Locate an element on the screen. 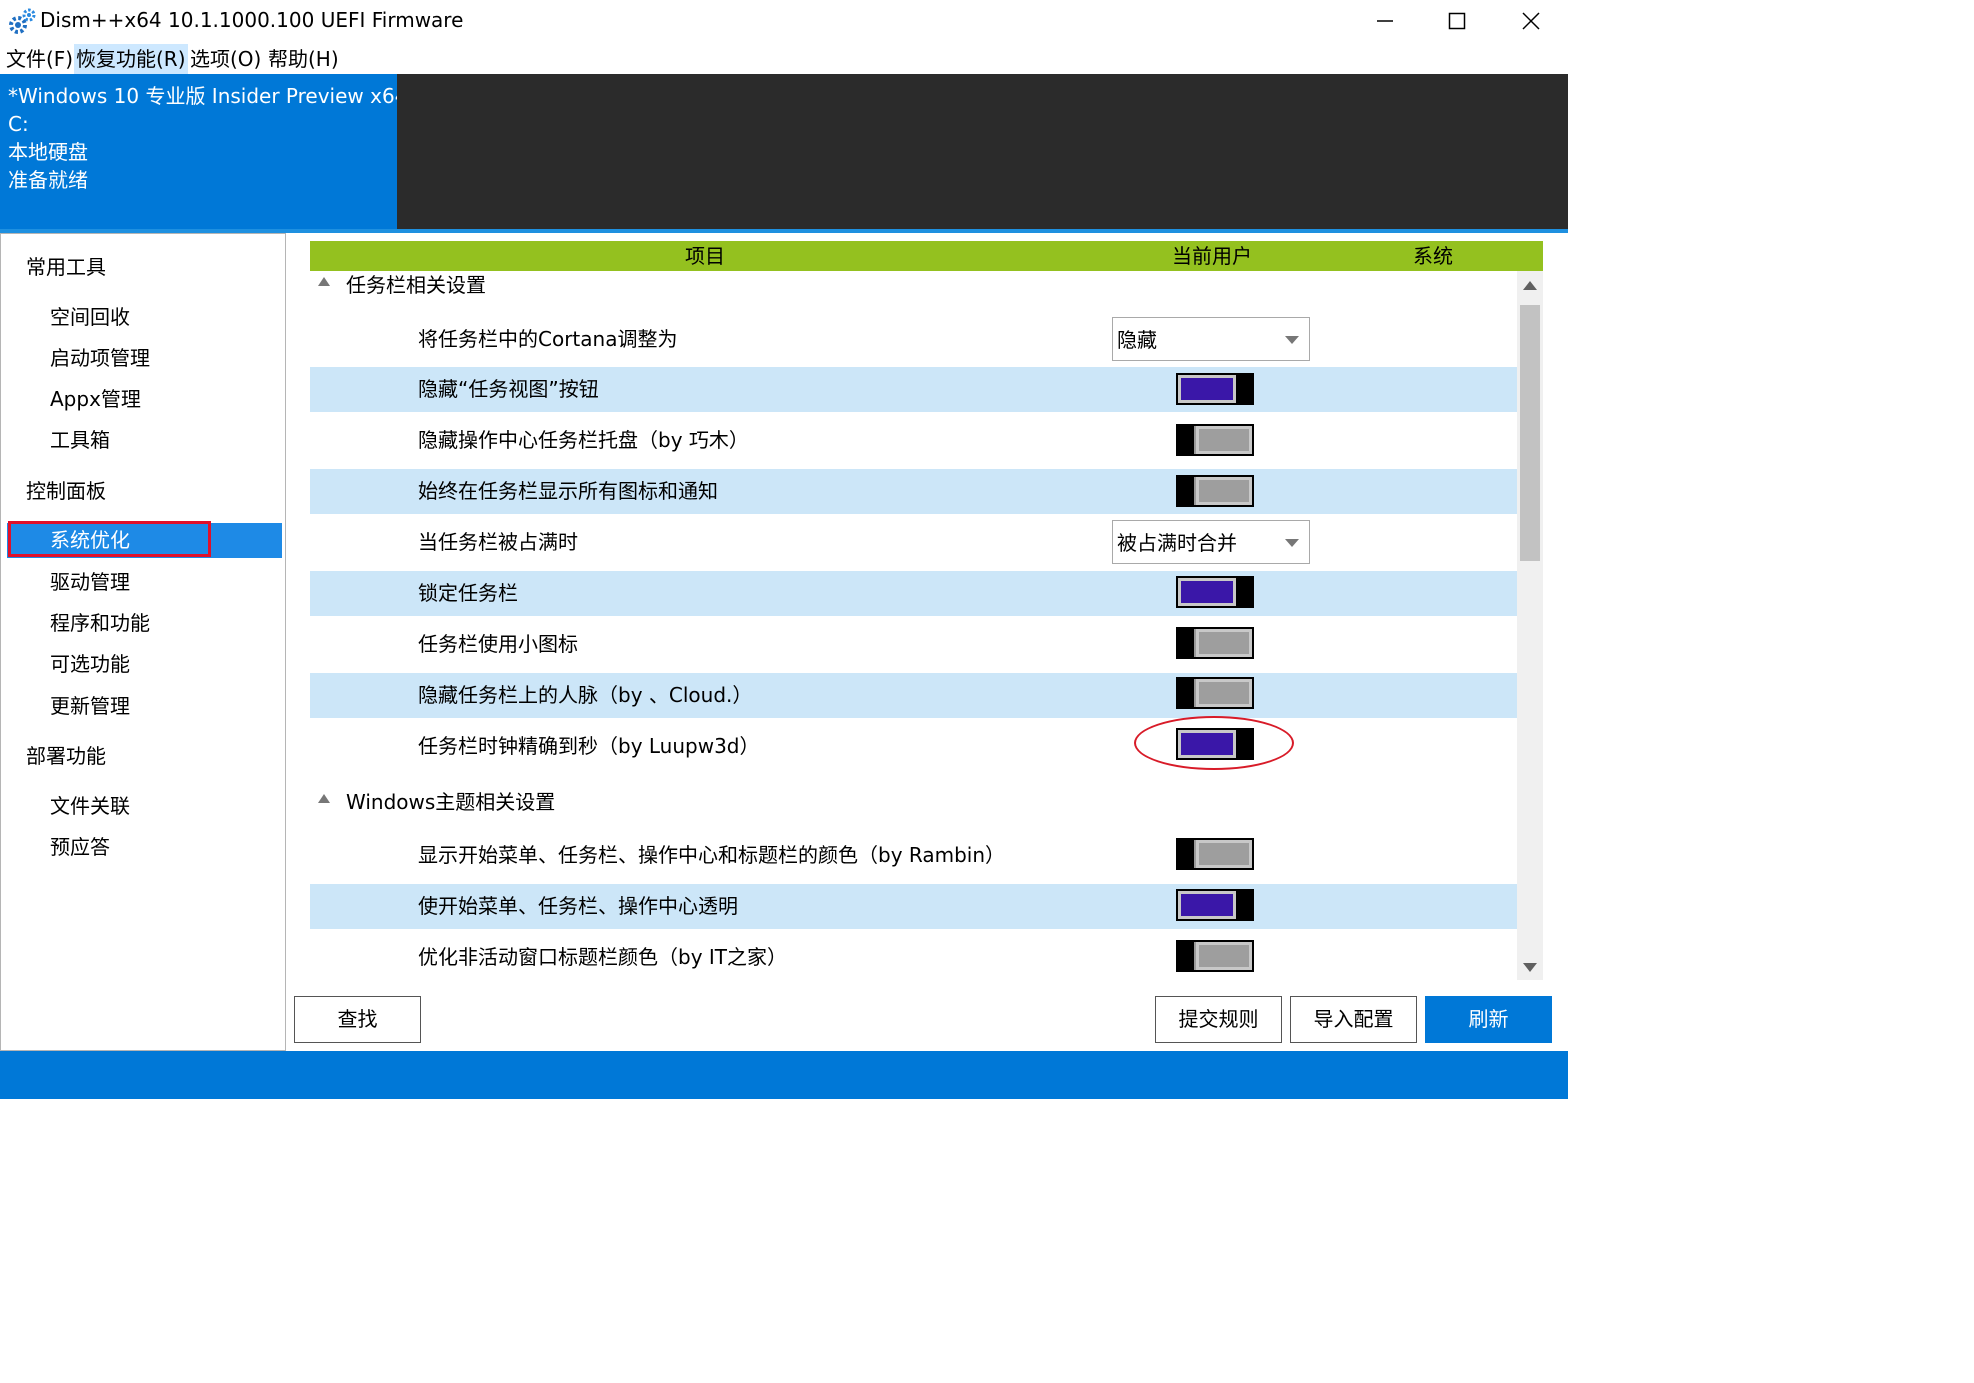 Image resolution: width=1974 pixels, height=1383 pixels. image-drive: C: is located at coordinates (18, 124).